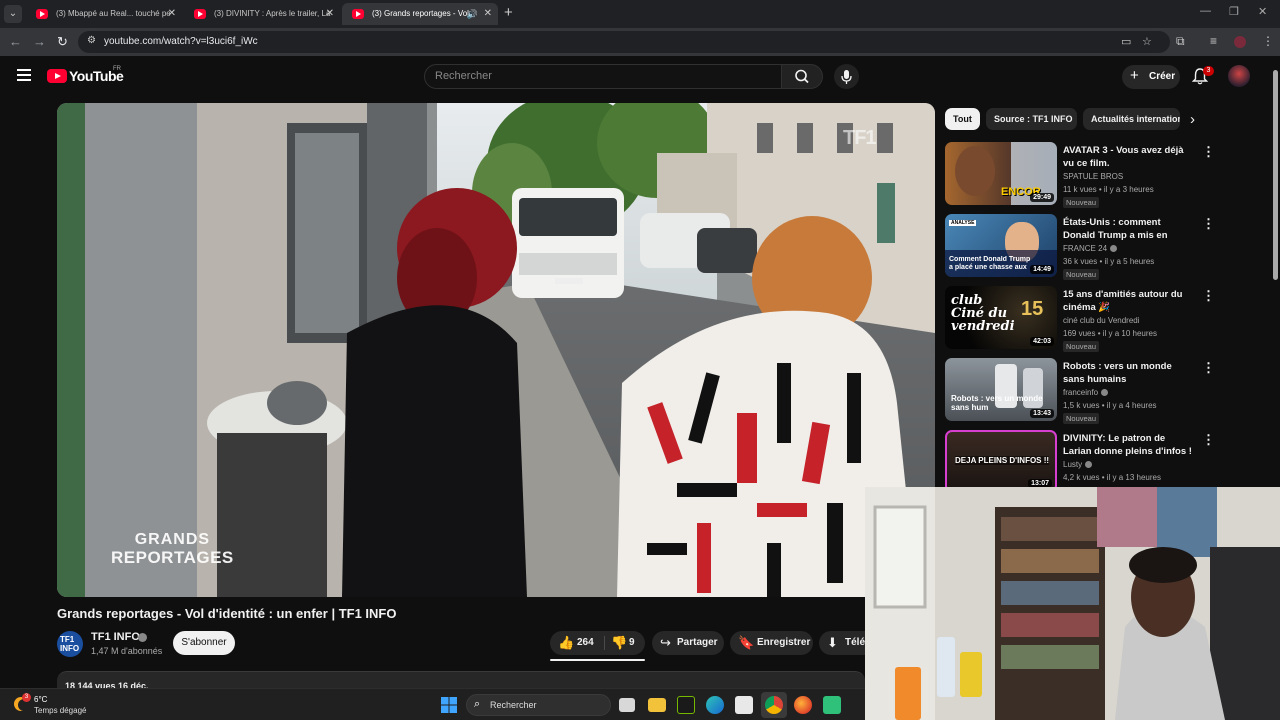 The height and width of the screenshot is (720, 1280). I want to click on channel-label: Lusty, so click(1072, 464).